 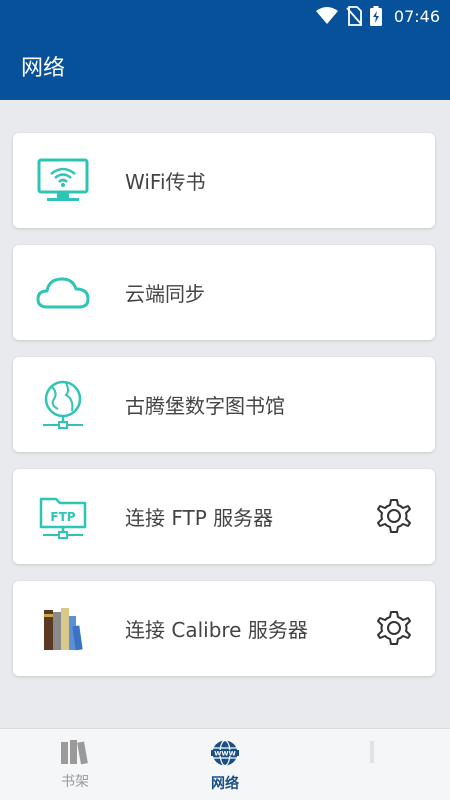 What do you see at coordinates (74, 752) in the screenshot?
I see `bookshelf-icon` at bounding box center [74, 752].